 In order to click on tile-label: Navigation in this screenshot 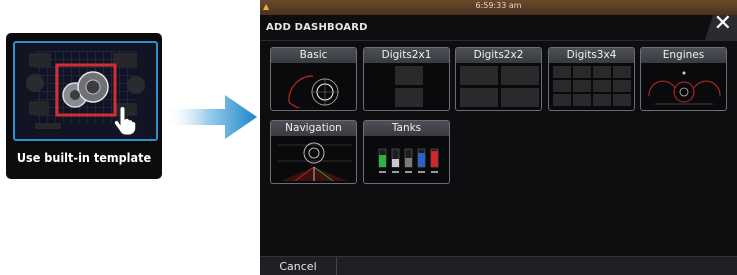, I will do `click(313, 128)`.